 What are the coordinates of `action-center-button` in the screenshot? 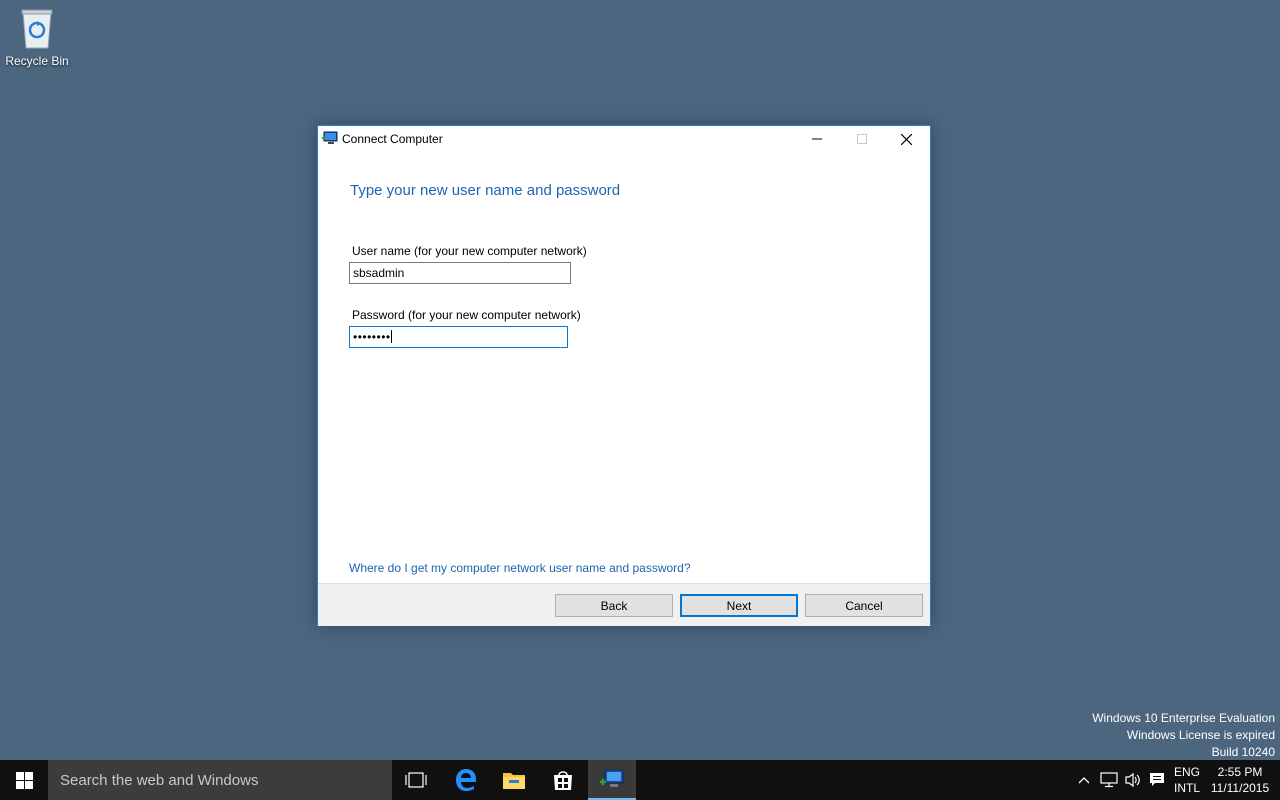 It's located at (1157, 780).